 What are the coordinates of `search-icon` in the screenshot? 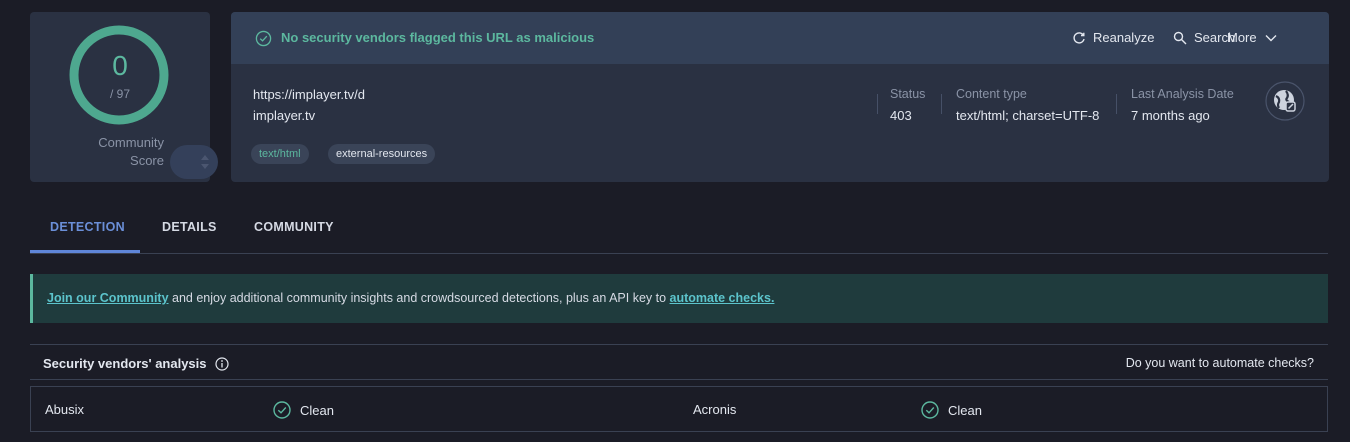 It's located at (1180, 37).